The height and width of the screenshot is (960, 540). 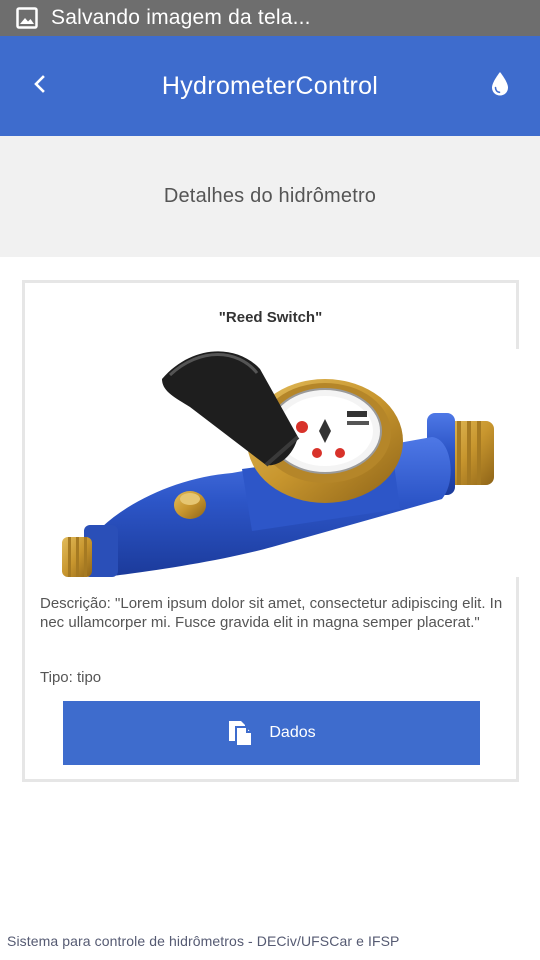 I want to click on page-title: Detalhes do hidrômetro, so click(x=270, y=196).